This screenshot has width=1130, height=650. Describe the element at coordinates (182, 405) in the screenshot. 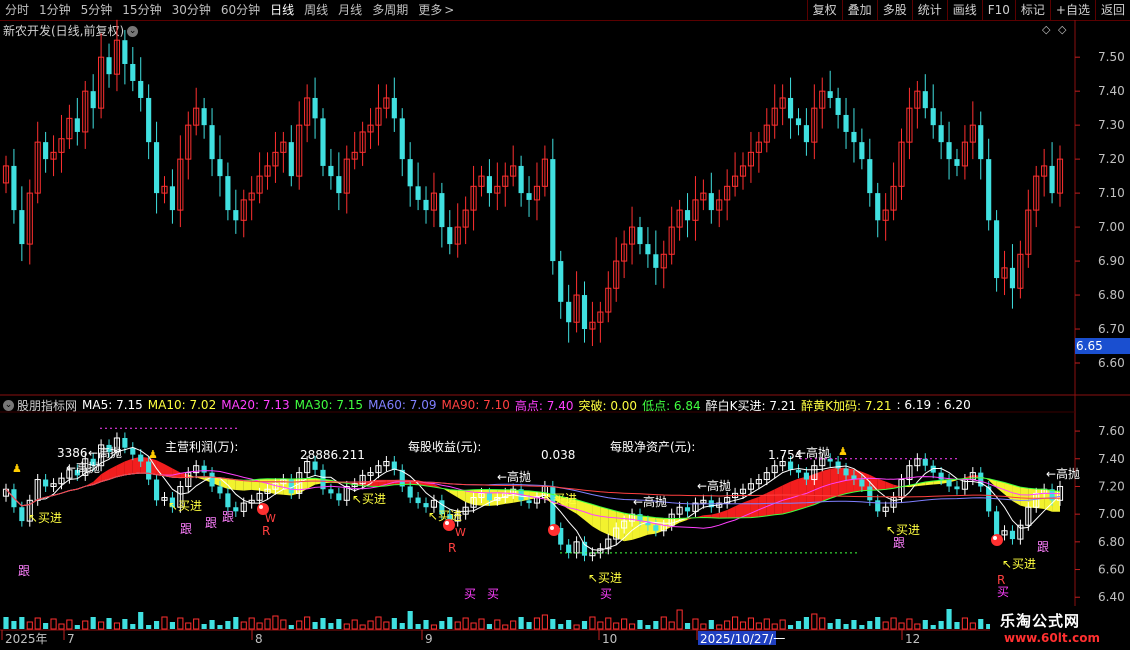

I see `indicator-value: MA10: 7.02` at that location.